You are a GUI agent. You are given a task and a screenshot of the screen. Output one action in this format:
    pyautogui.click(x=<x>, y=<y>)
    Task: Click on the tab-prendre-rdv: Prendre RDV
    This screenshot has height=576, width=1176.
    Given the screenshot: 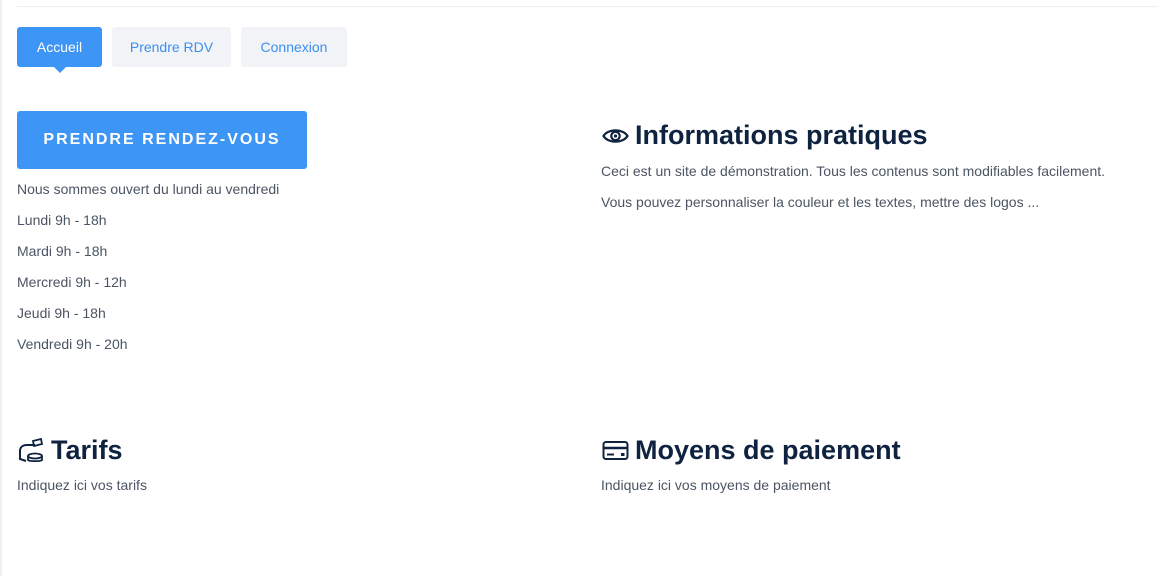 What is the action you would take?
    pyautogui.click(x=171, y=47)
    